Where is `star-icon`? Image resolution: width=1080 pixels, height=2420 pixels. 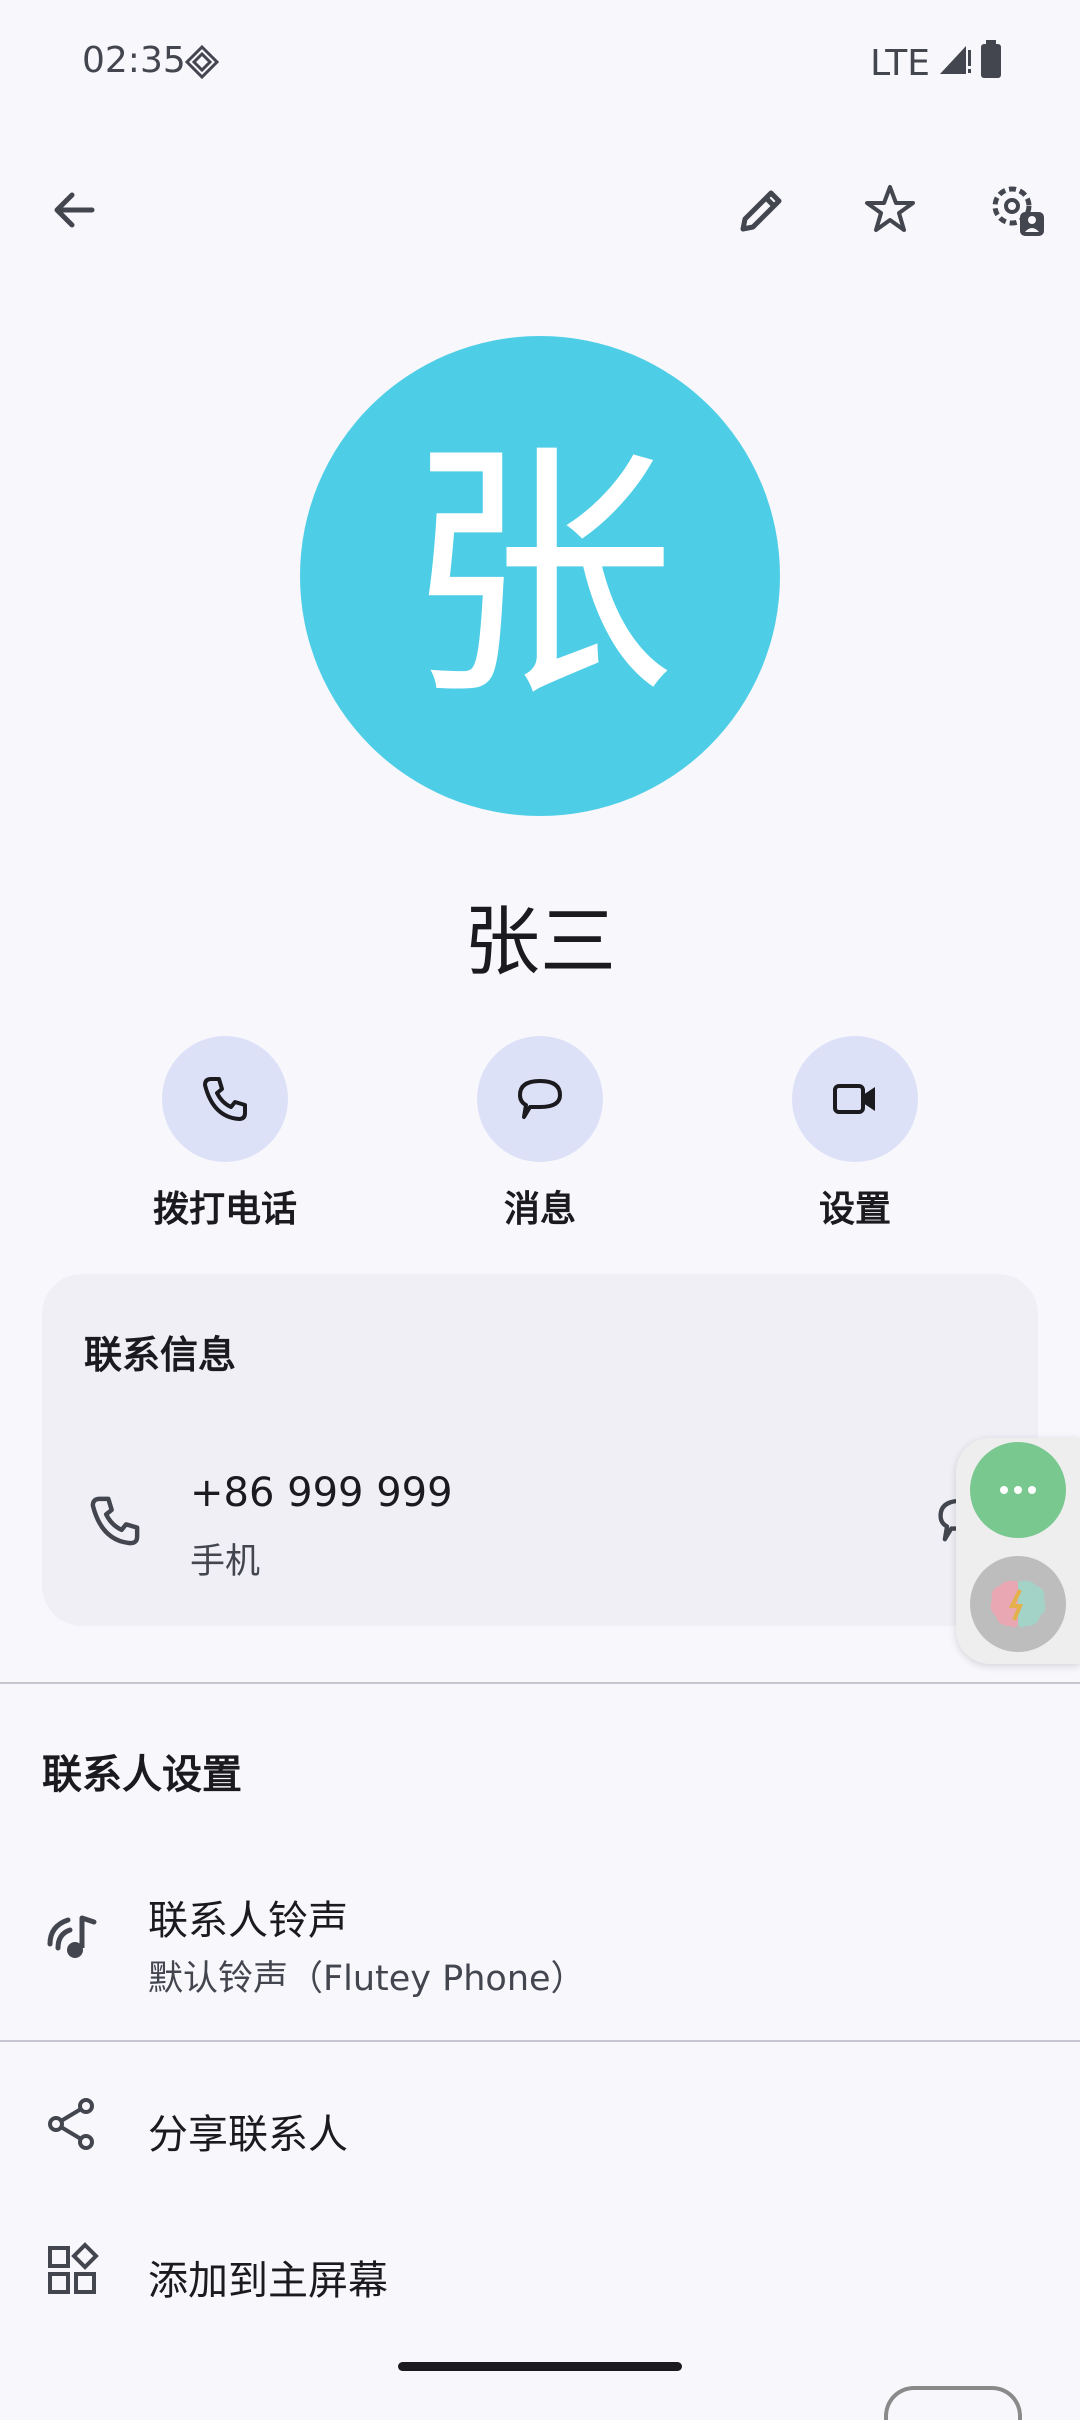
star-icon is located at coordinates (890, 208).